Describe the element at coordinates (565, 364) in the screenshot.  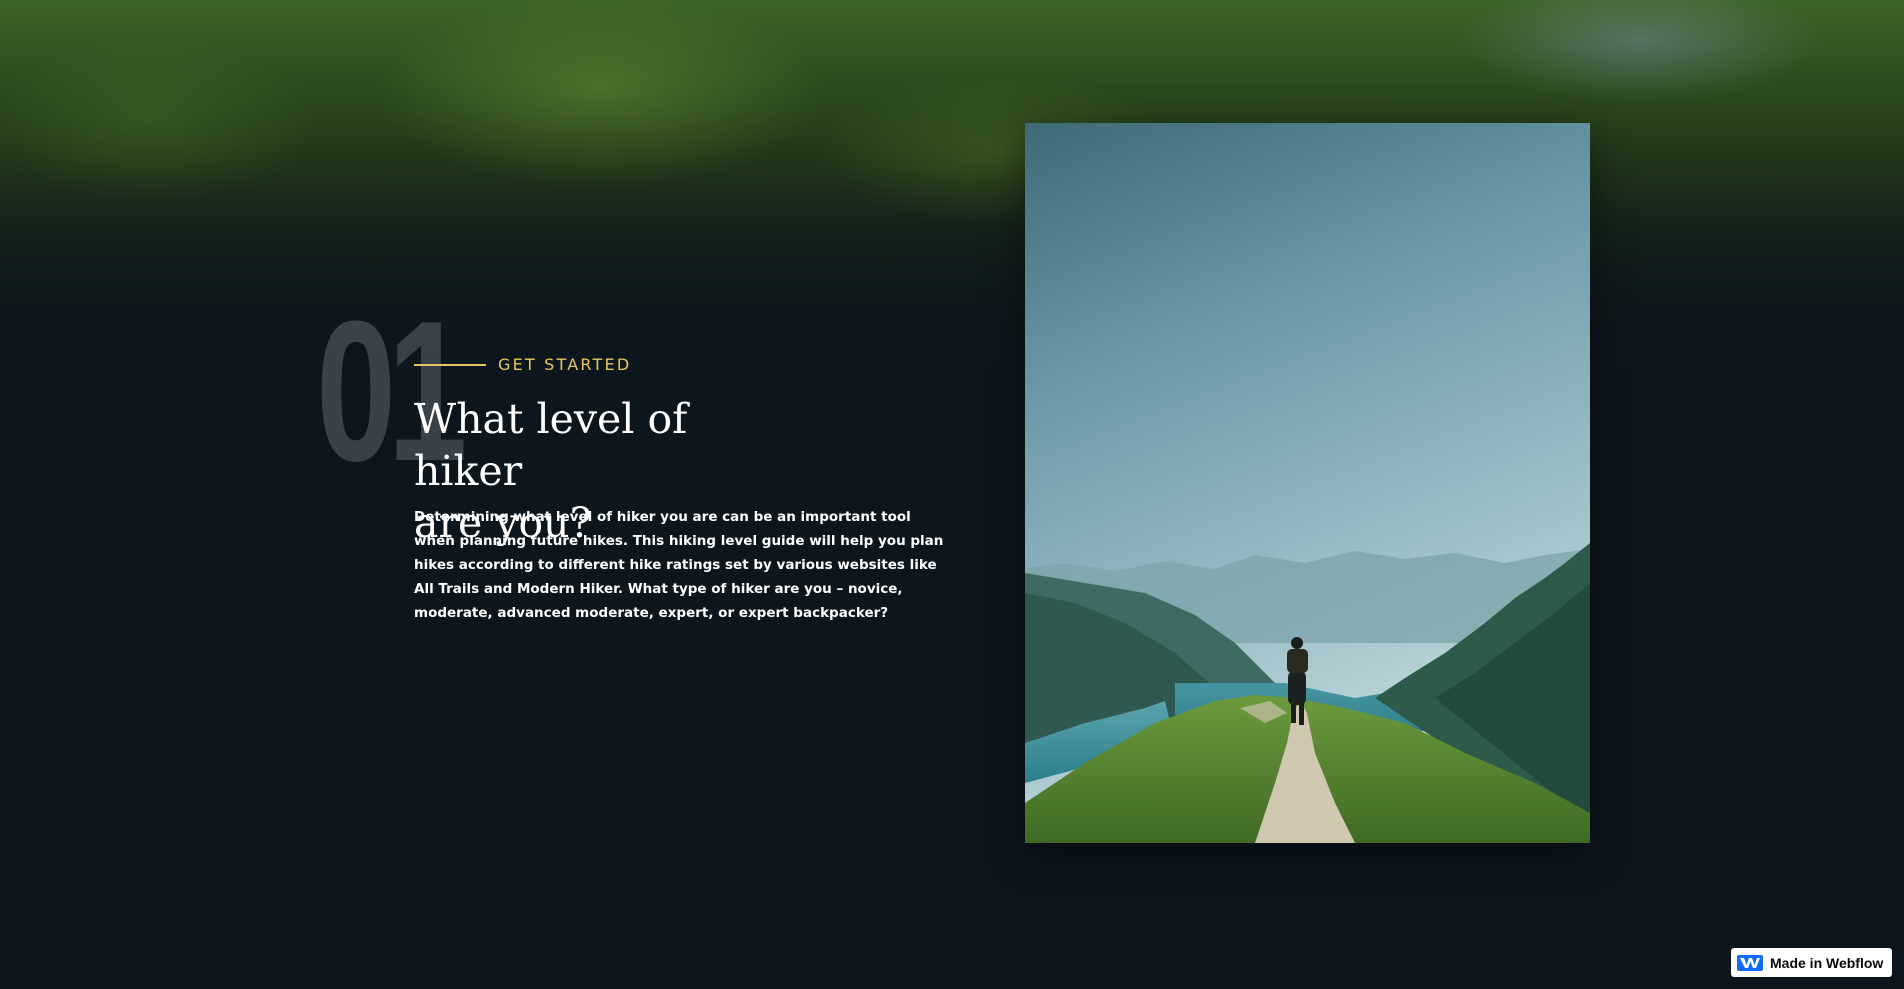
I see `eyebrow-label: GET STARTED` at that location.